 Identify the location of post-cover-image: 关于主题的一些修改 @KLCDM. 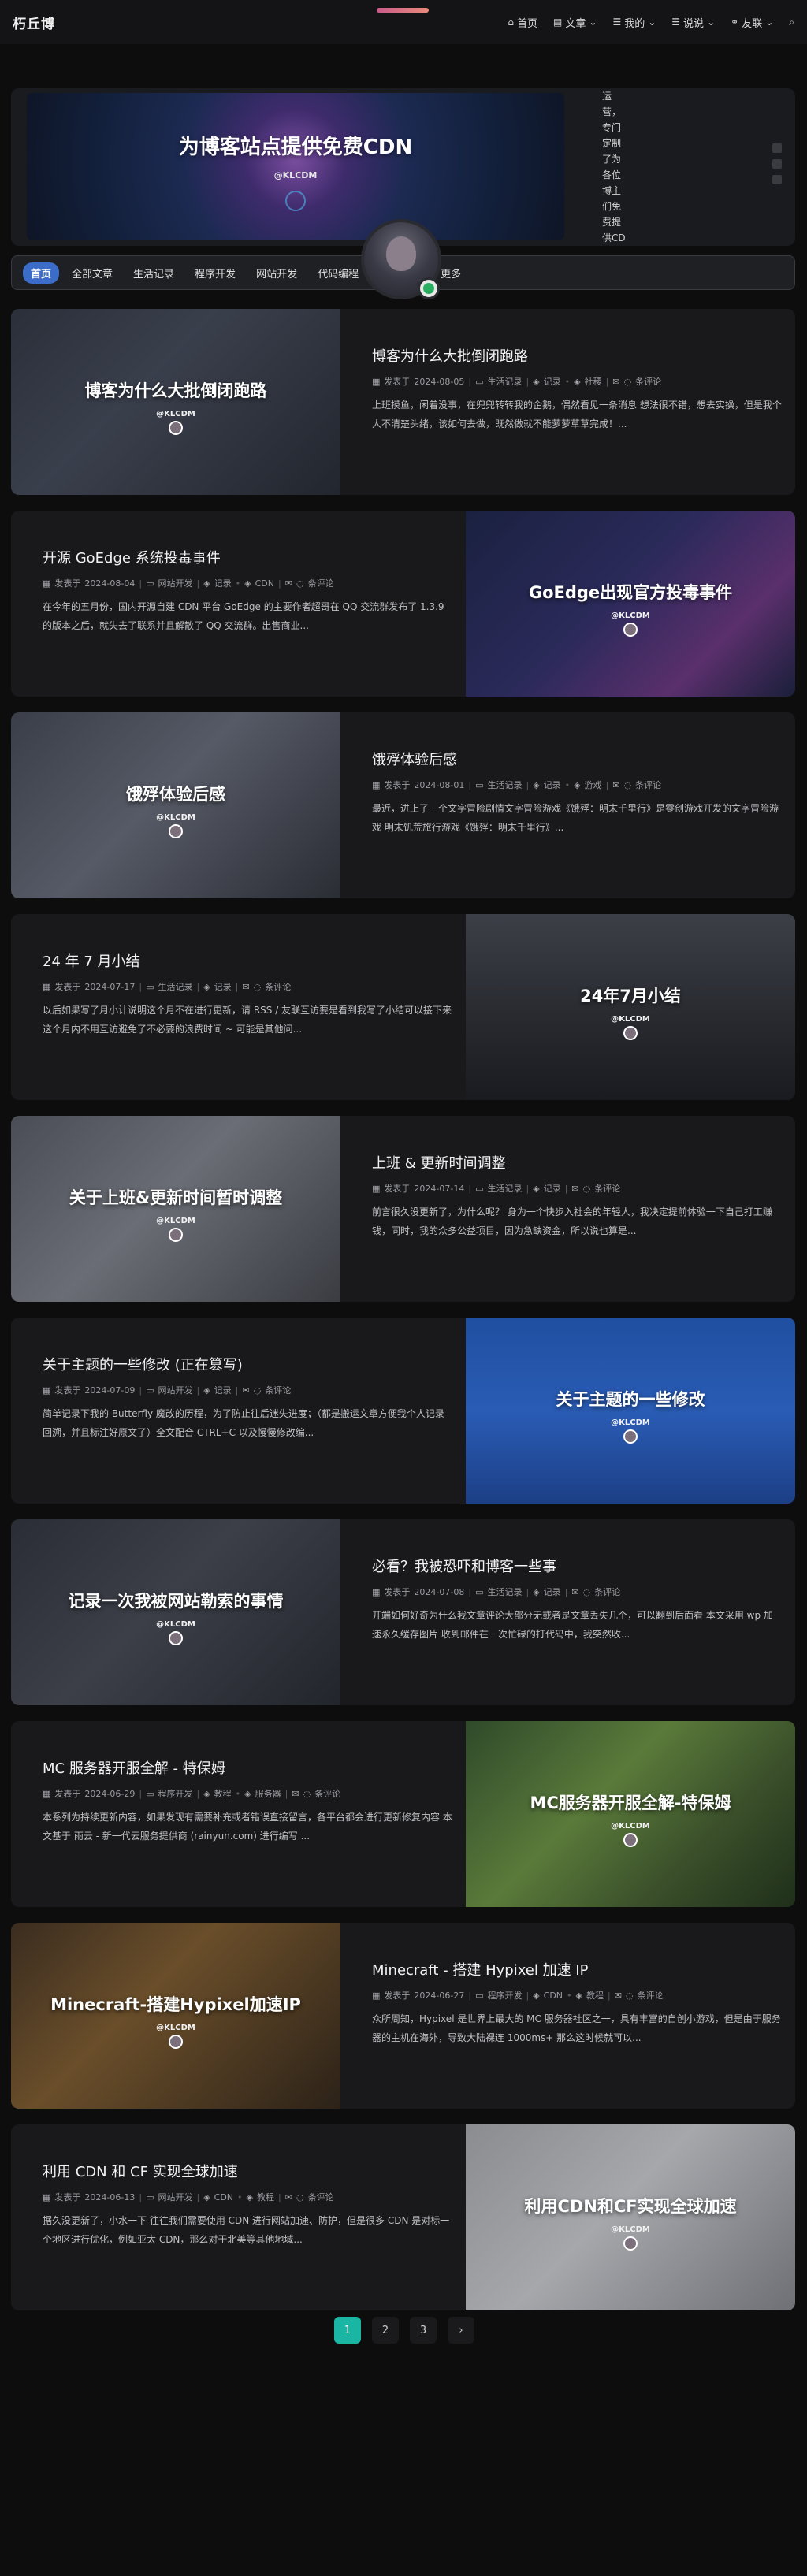
(630, 1411).